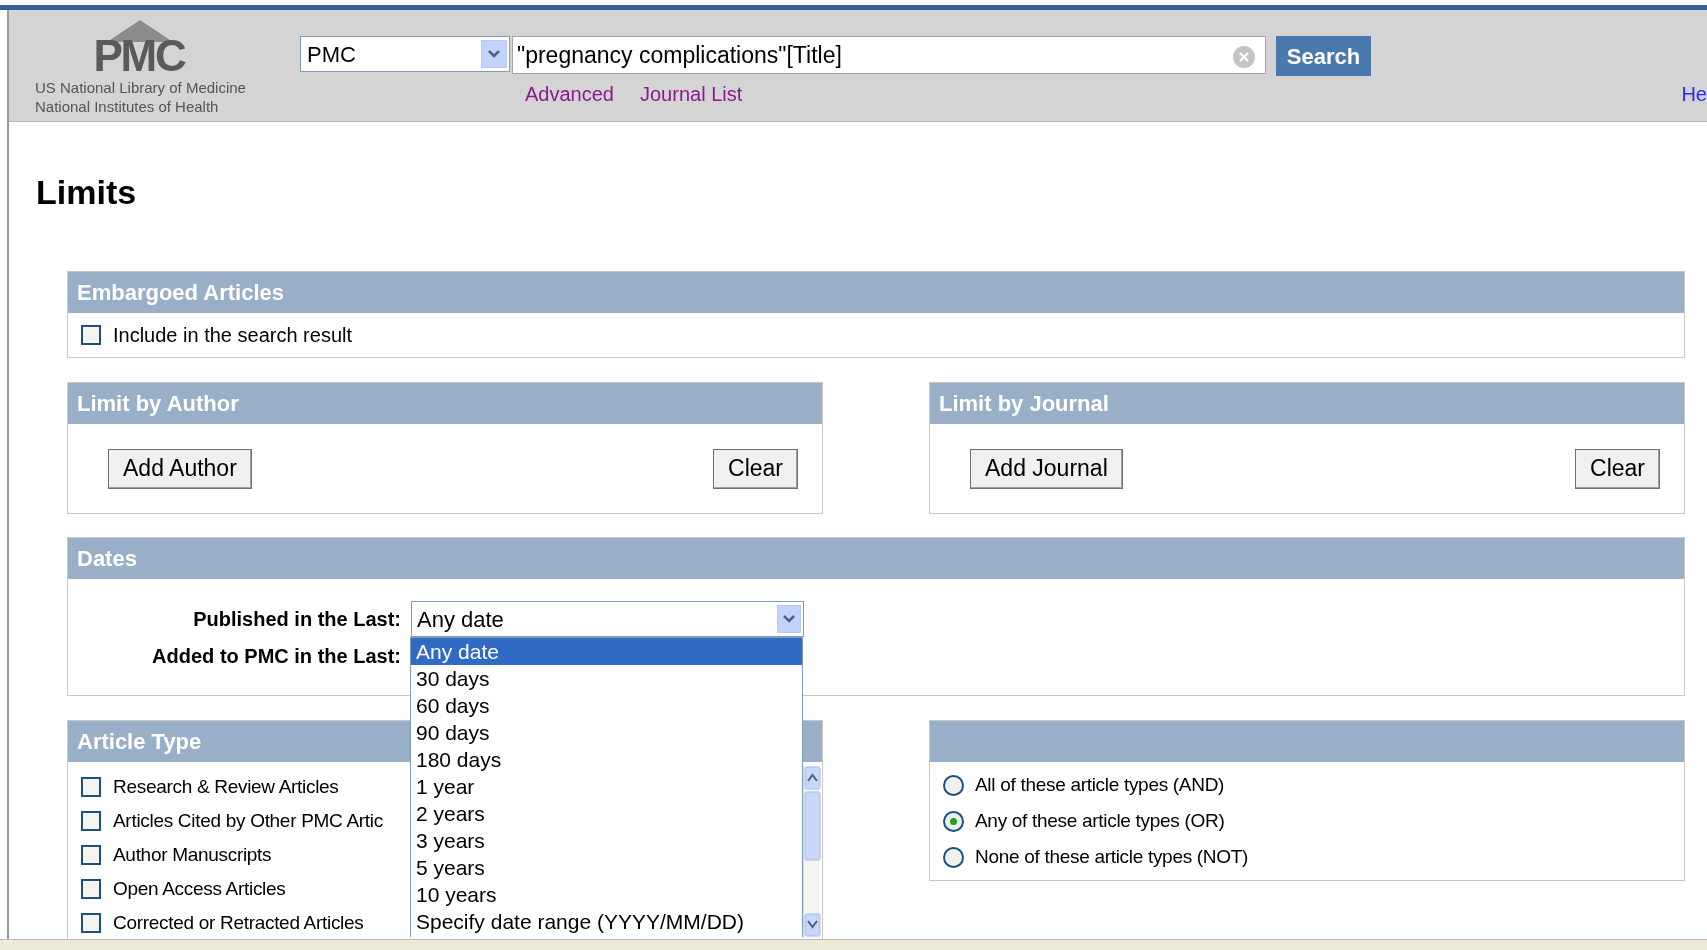  Describe the element at coordinates (276, 656) in the screenshot. I see `field-label: Added to PMC in the Last:` at that location.